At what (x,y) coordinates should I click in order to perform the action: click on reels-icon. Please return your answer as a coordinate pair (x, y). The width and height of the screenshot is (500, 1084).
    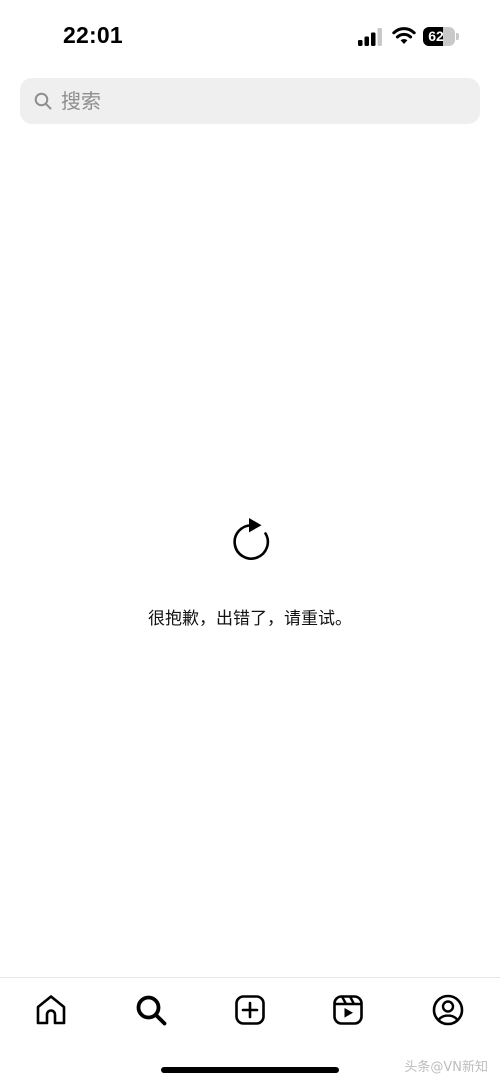
    Looking at the image, I should click on (348, 1010).